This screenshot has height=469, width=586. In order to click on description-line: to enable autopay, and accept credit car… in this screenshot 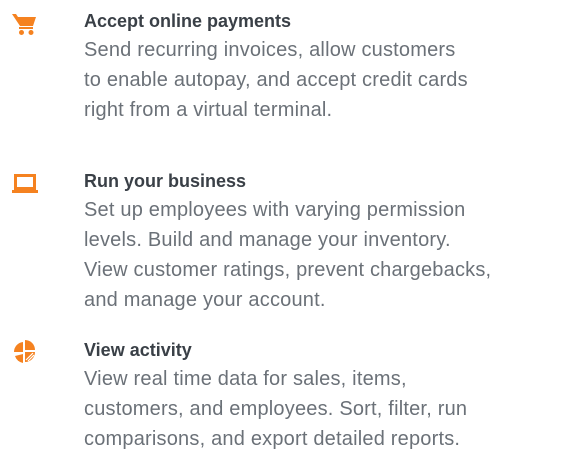, I will do `click(276, 80)`.